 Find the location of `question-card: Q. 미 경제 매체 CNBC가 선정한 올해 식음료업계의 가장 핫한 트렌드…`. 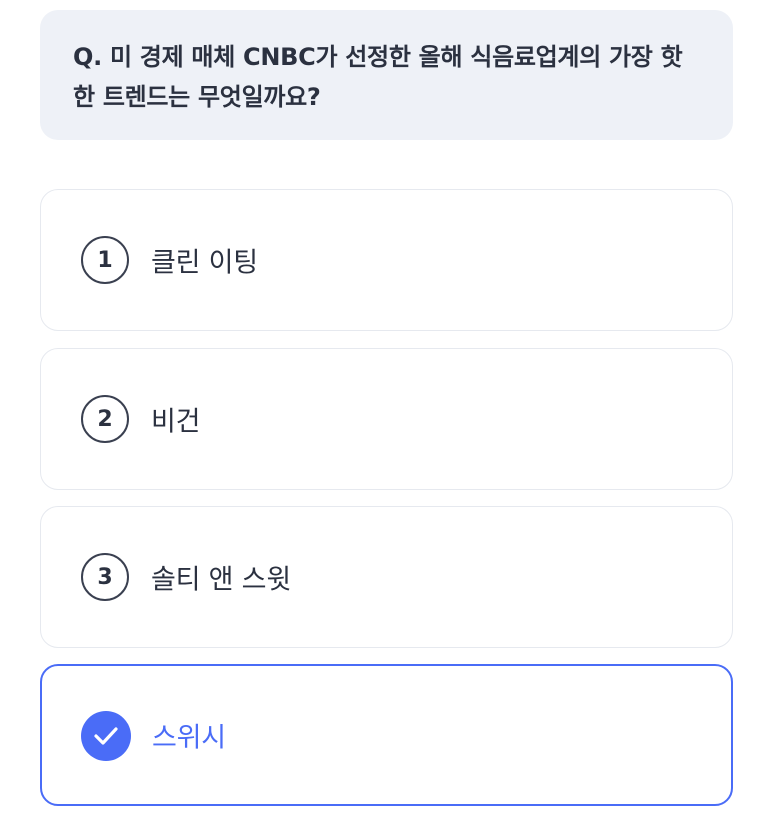

question-card: Q. 미 경제 매체 CNBC가 선정한 올해 식음료업계의 가장 핫한 트렌드… is located at coordinates (386, 75).